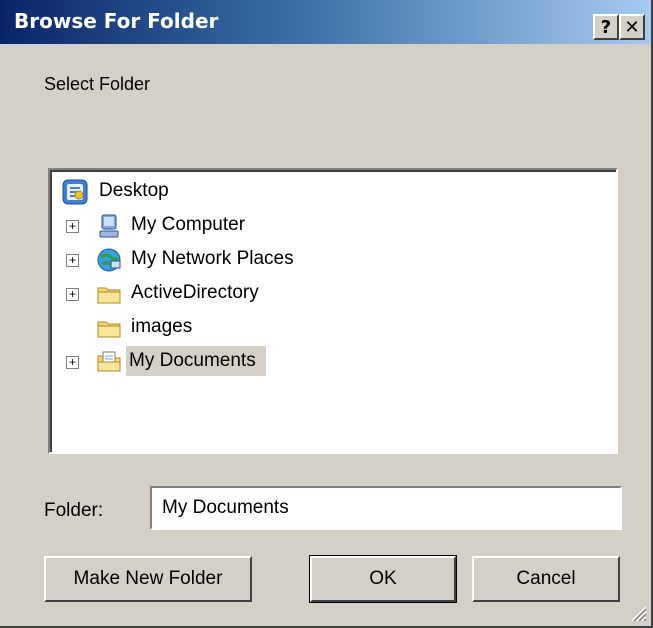 Image resolution: width=653 pixels, height=628 pixels. Describe the element at coordinates (75, 192) in the screenshot. I see `desktop-icon` at that location.